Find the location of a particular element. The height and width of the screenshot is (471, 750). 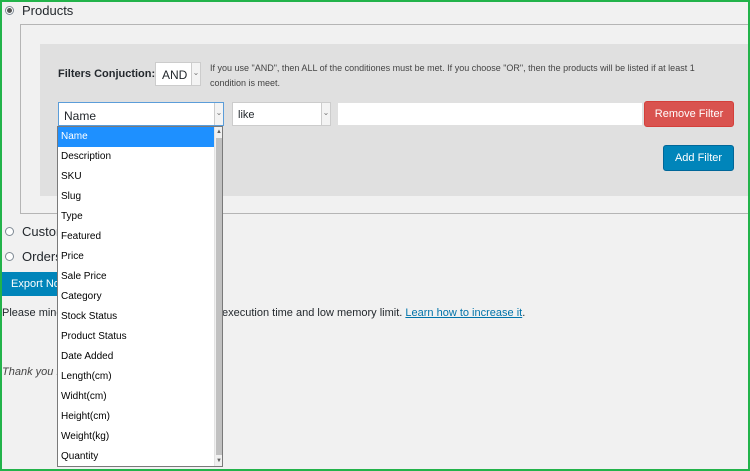

filter-value-input is located at coordinates (490, 114).